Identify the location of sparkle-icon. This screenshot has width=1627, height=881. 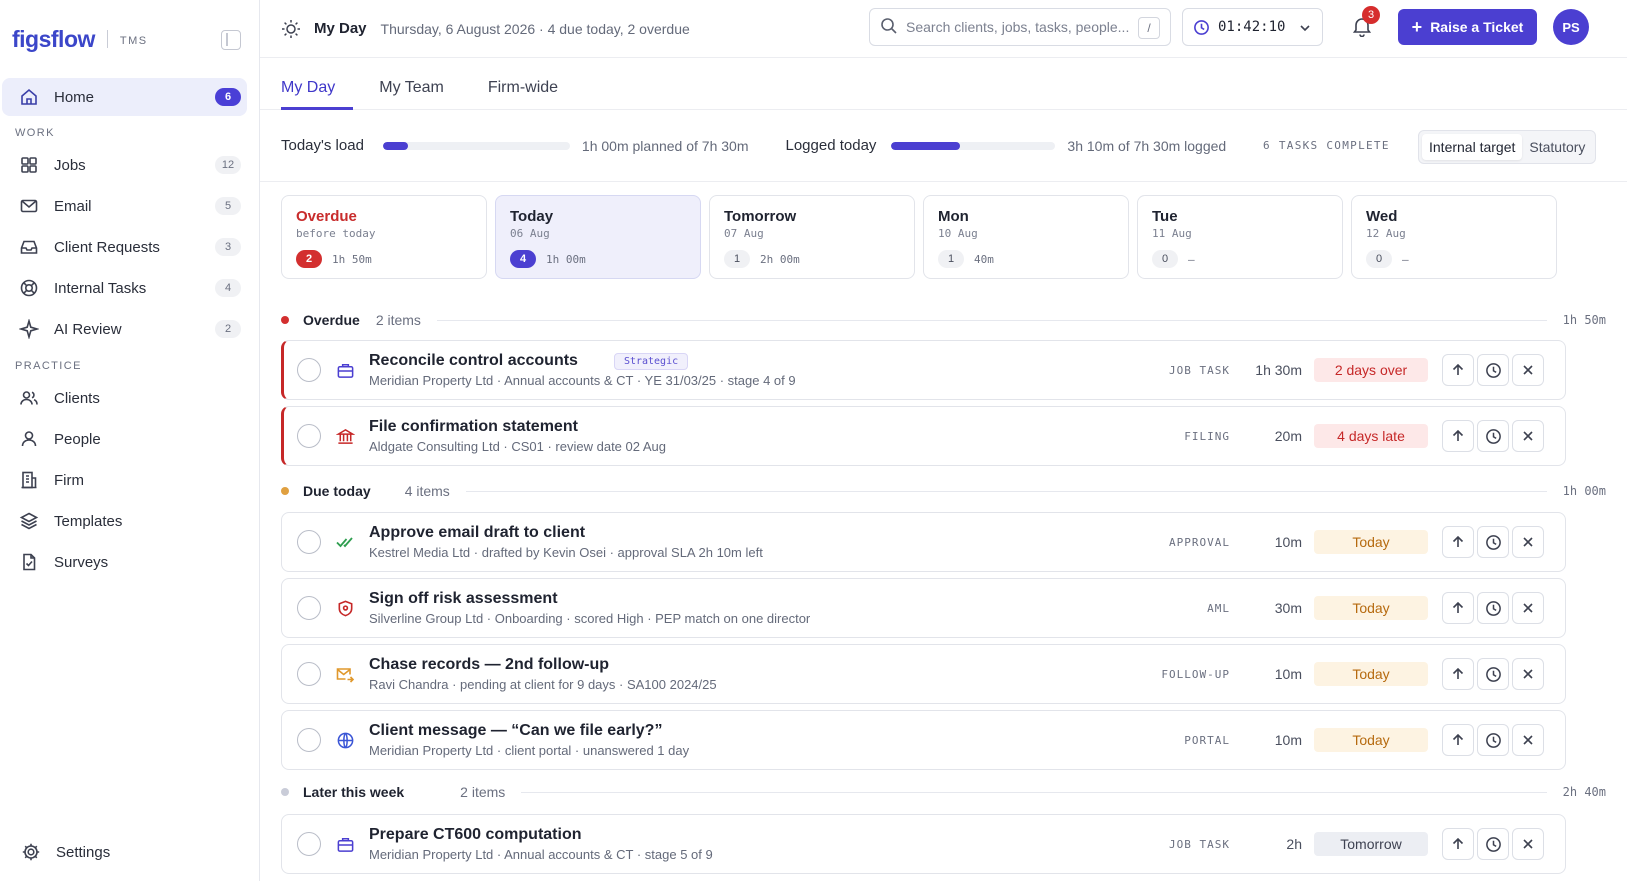
(29, 329).